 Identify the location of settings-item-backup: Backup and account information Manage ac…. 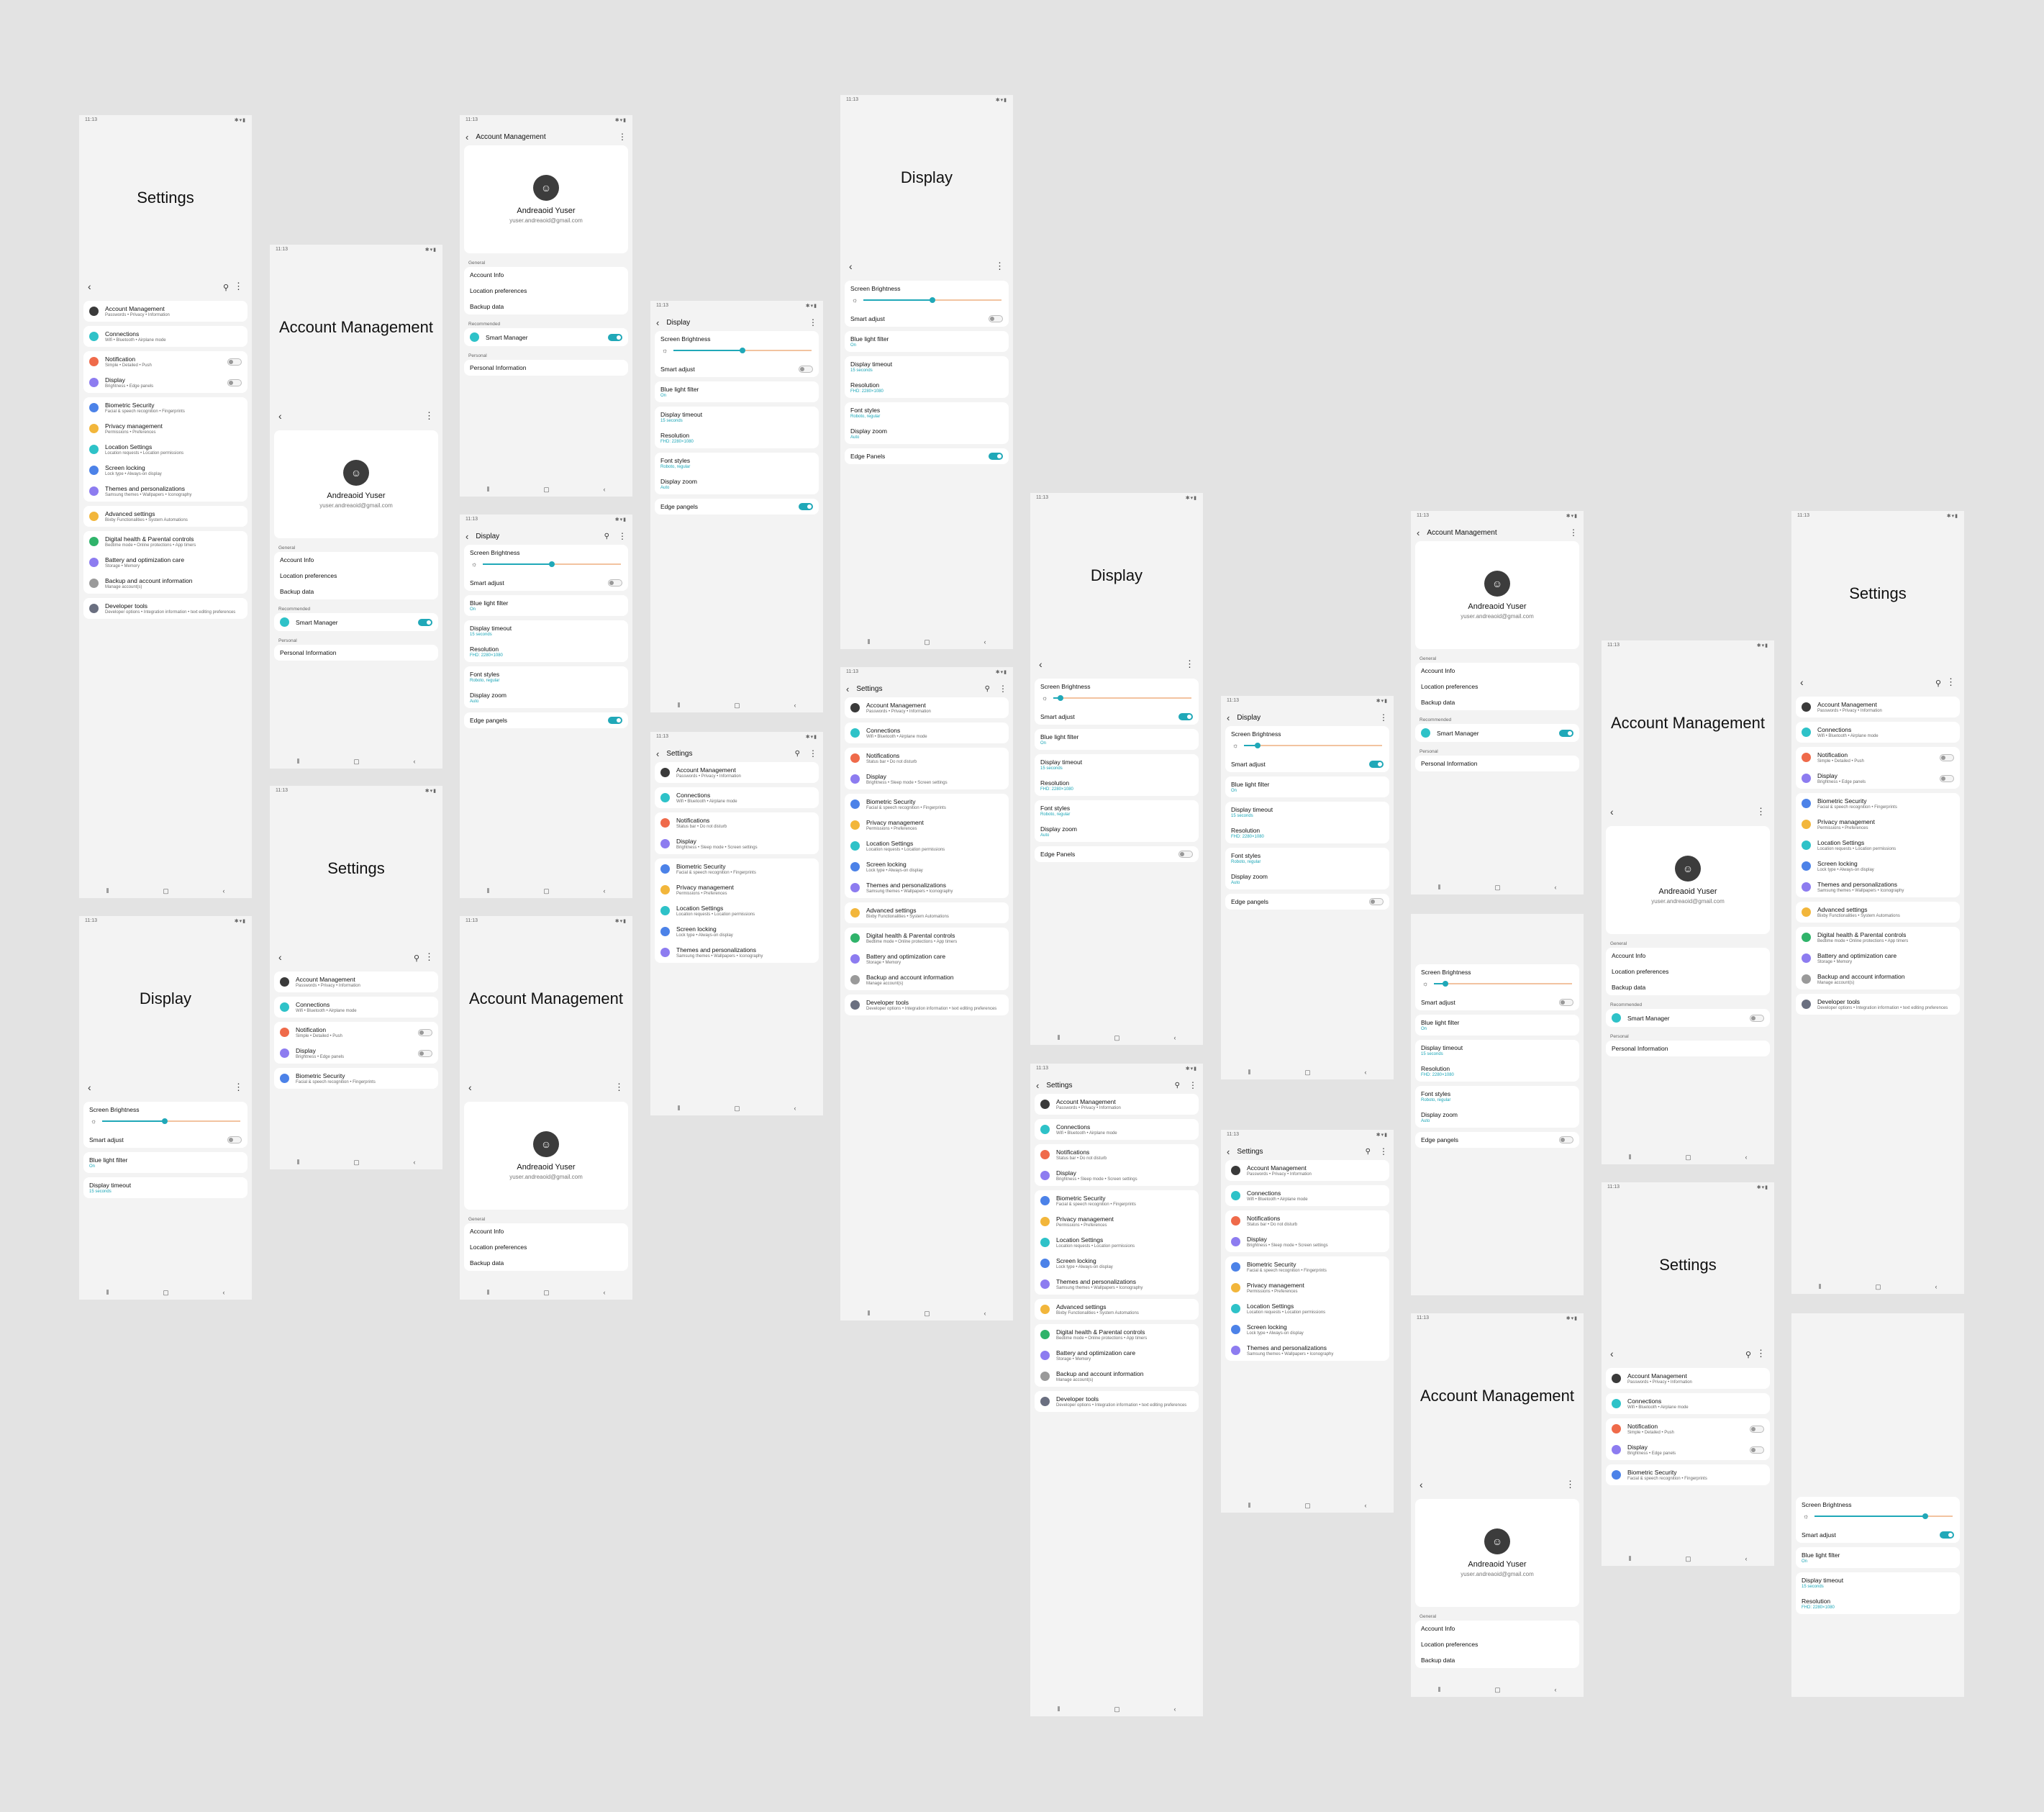
(165, 583).